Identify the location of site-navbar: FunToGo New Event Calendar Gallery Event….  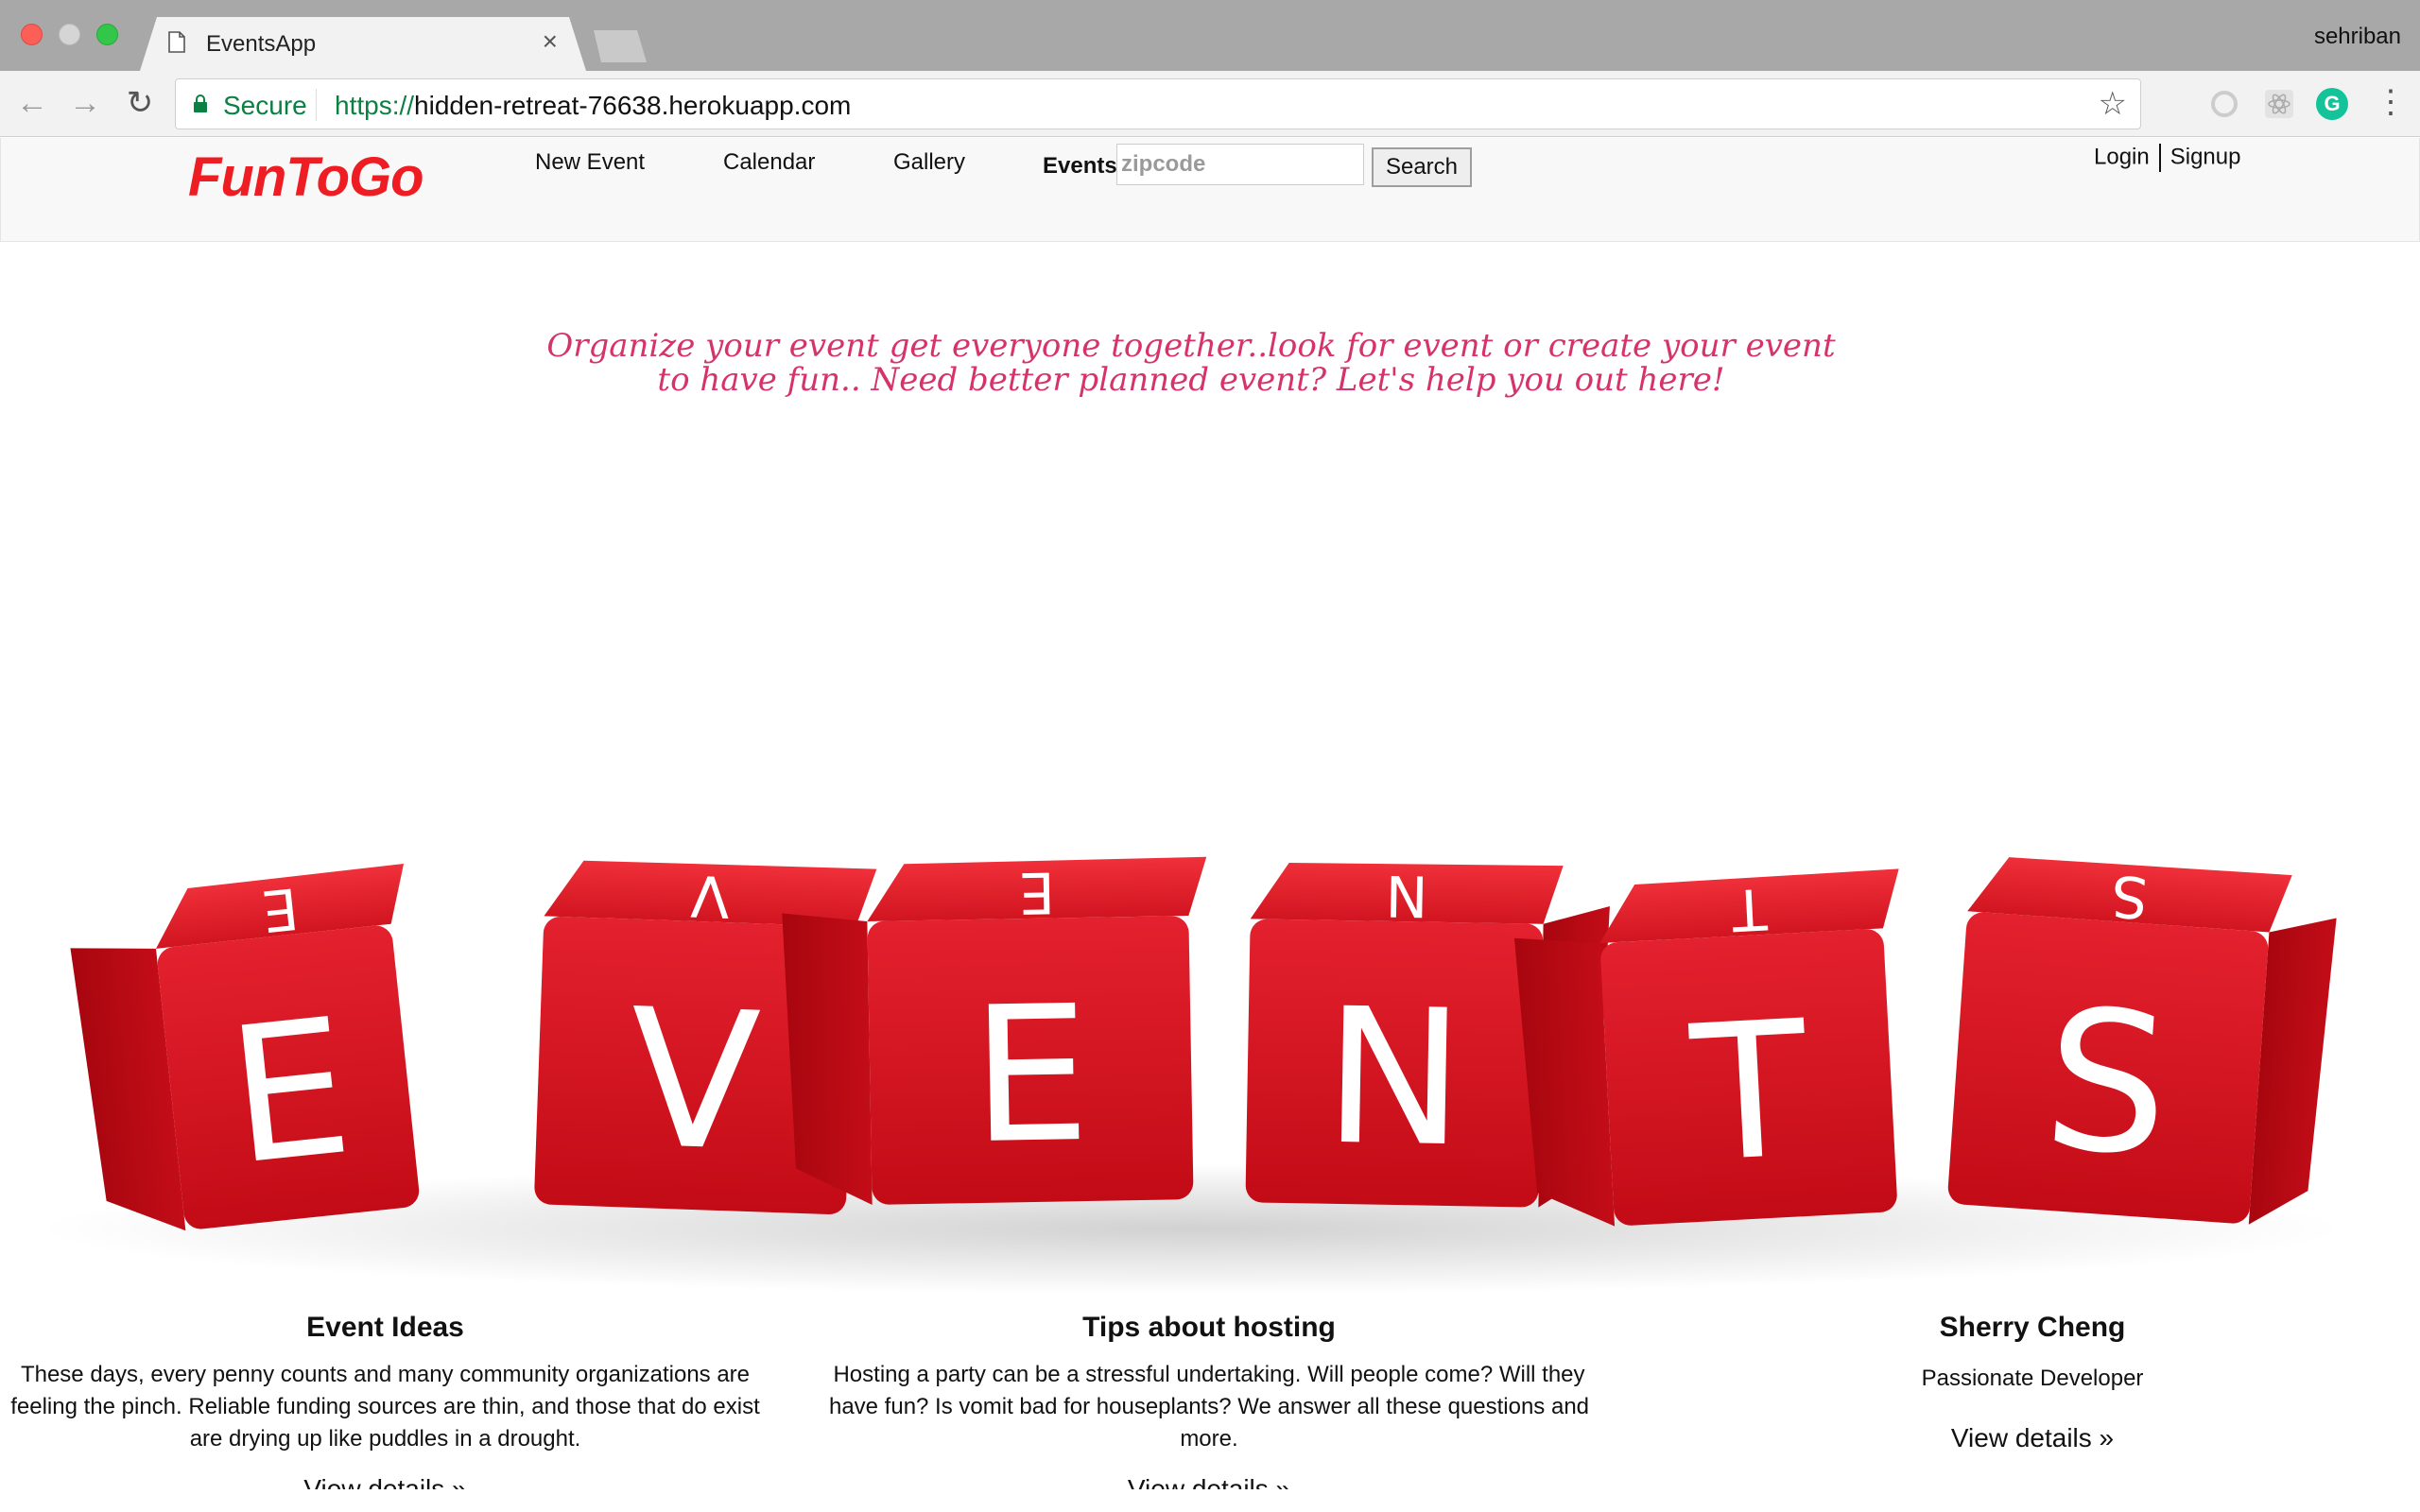
(1210, 190).